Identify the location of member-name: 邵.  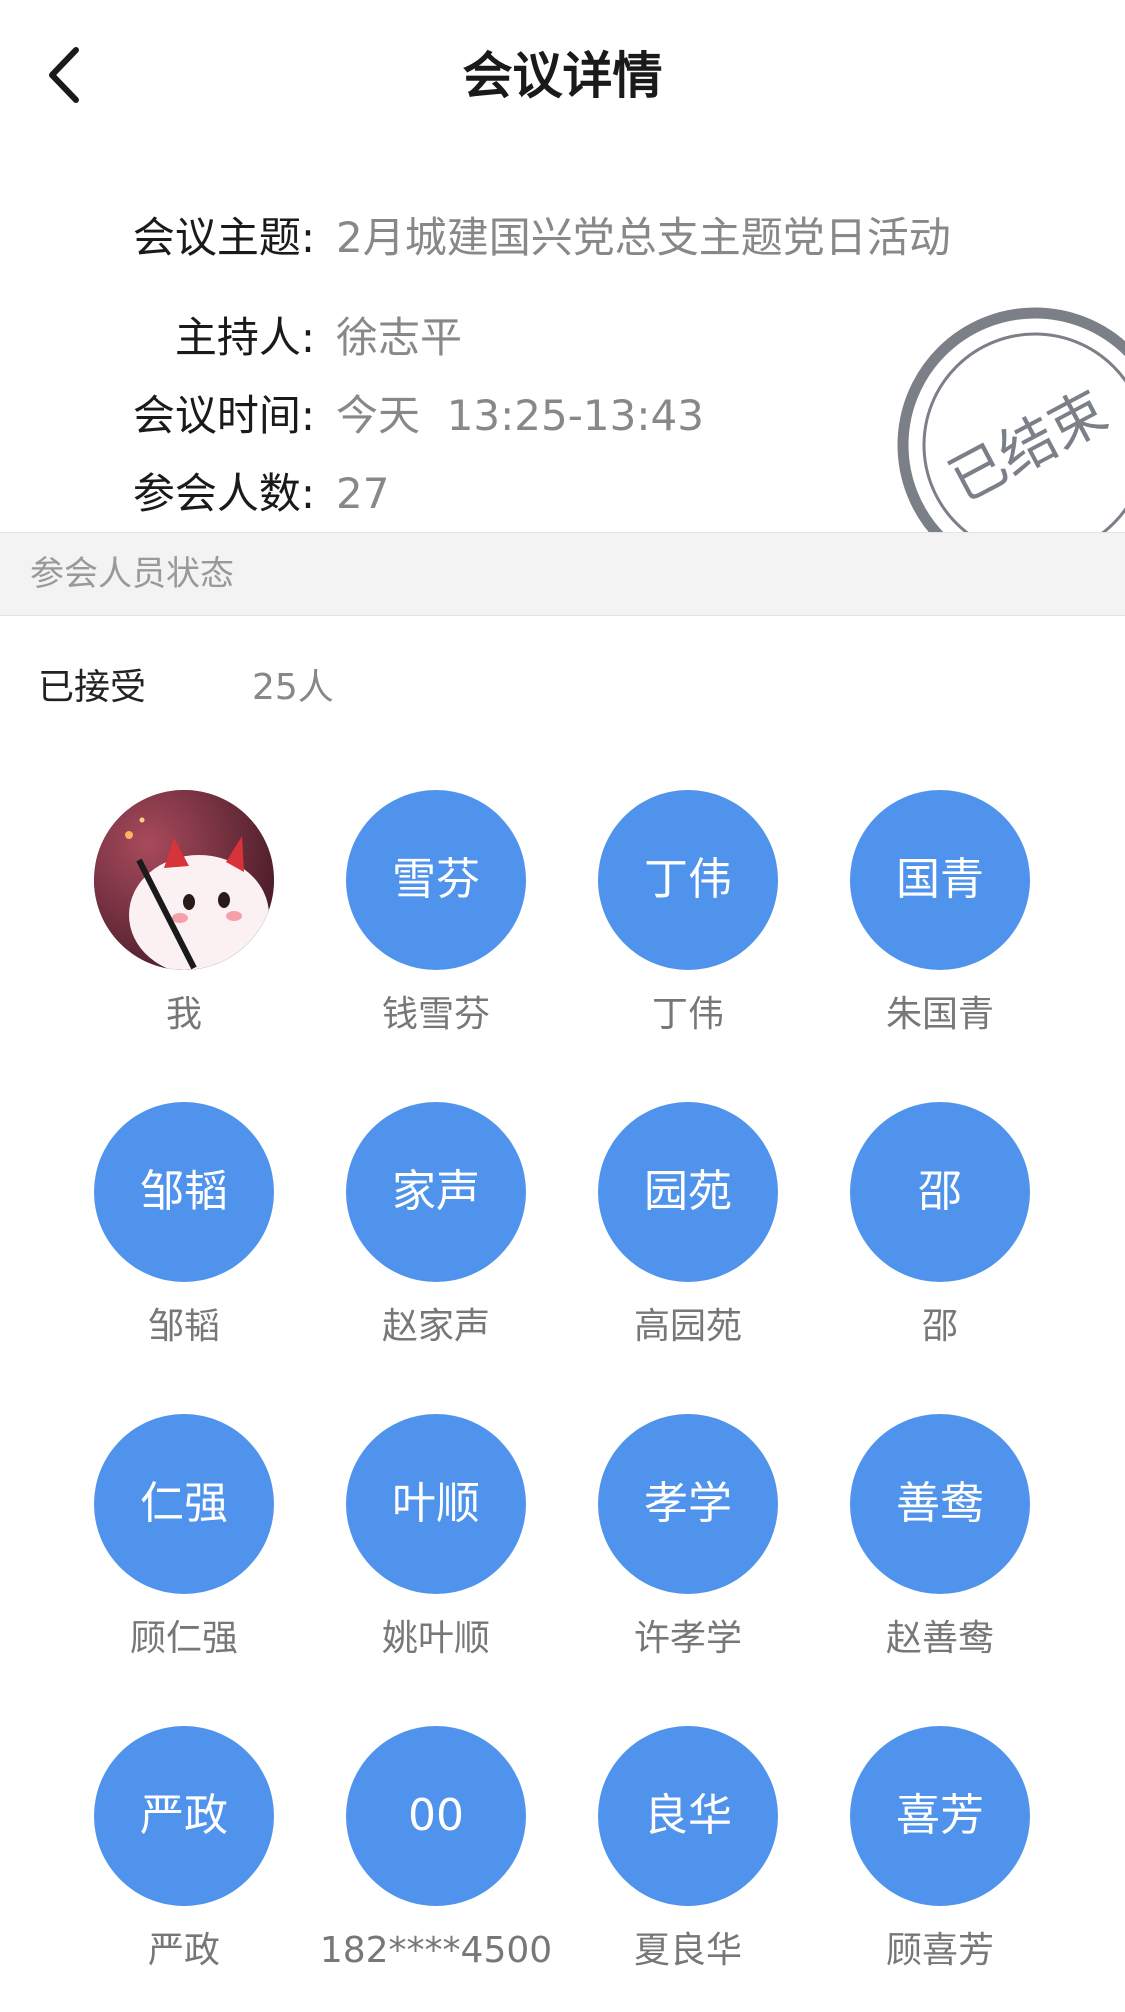
(939, 1326).